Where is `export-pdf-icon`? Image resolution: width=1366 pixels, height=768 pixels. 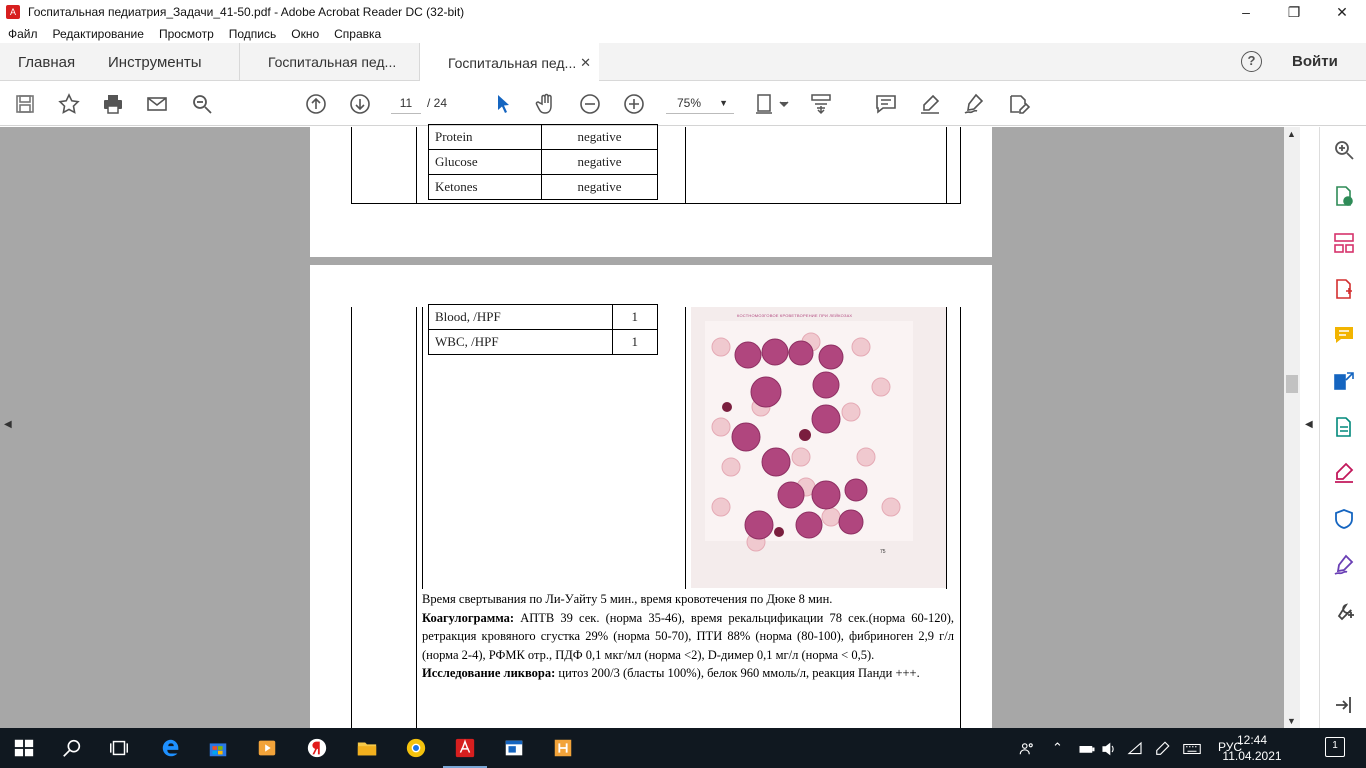
export-pdf-icon is located at coordinates (1344, 196).